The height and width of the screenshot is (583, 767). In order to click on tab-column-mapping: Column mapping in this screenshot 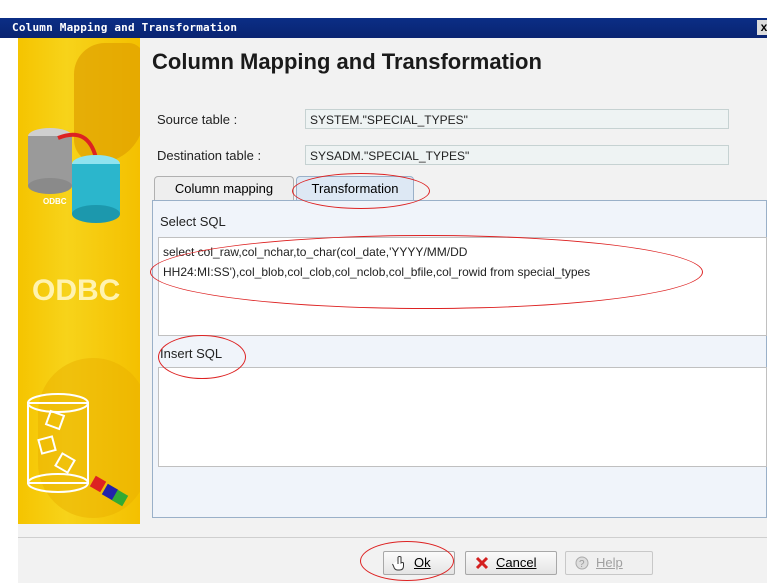, I will do `click(224, 188)`.